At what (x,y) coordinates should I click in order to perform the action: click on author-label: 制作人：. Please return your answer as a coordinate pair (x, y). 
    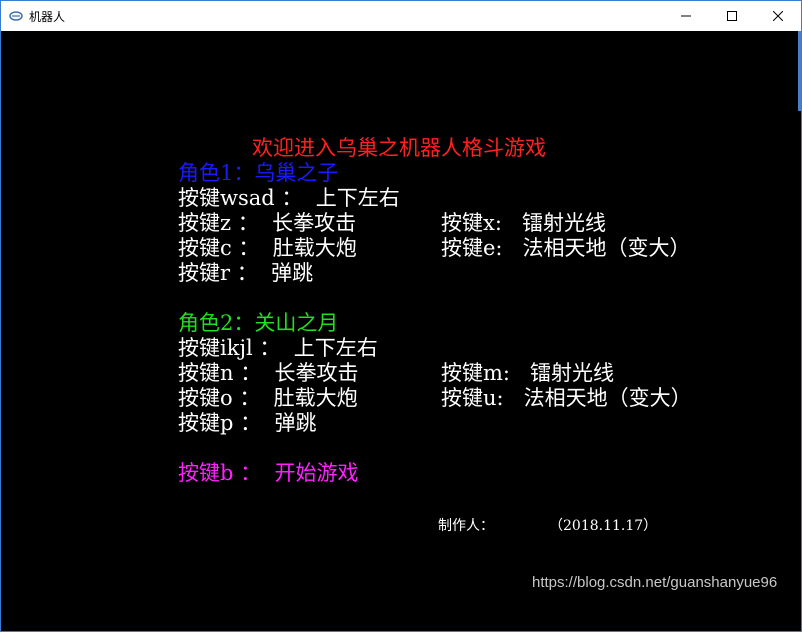
    Looking at the image, I should click on (466, 526).